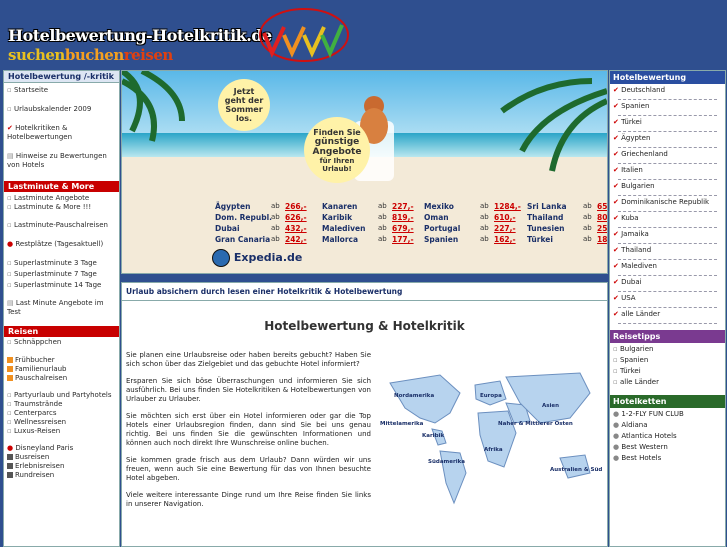 The width and height of the screenshot is (727, 547). Describe the element at coordinates (61, 161) in the screenshot. I see `sidebar-item-hinweise: ▤ Hinweise zu Bewertungen von Hotels` at that location.